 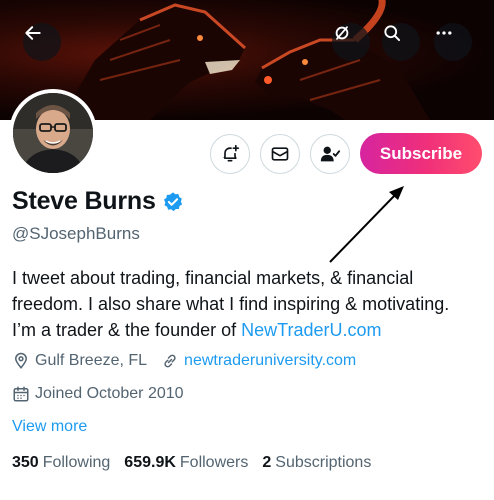 I want to click on message-button, so click(x=280, y=154).